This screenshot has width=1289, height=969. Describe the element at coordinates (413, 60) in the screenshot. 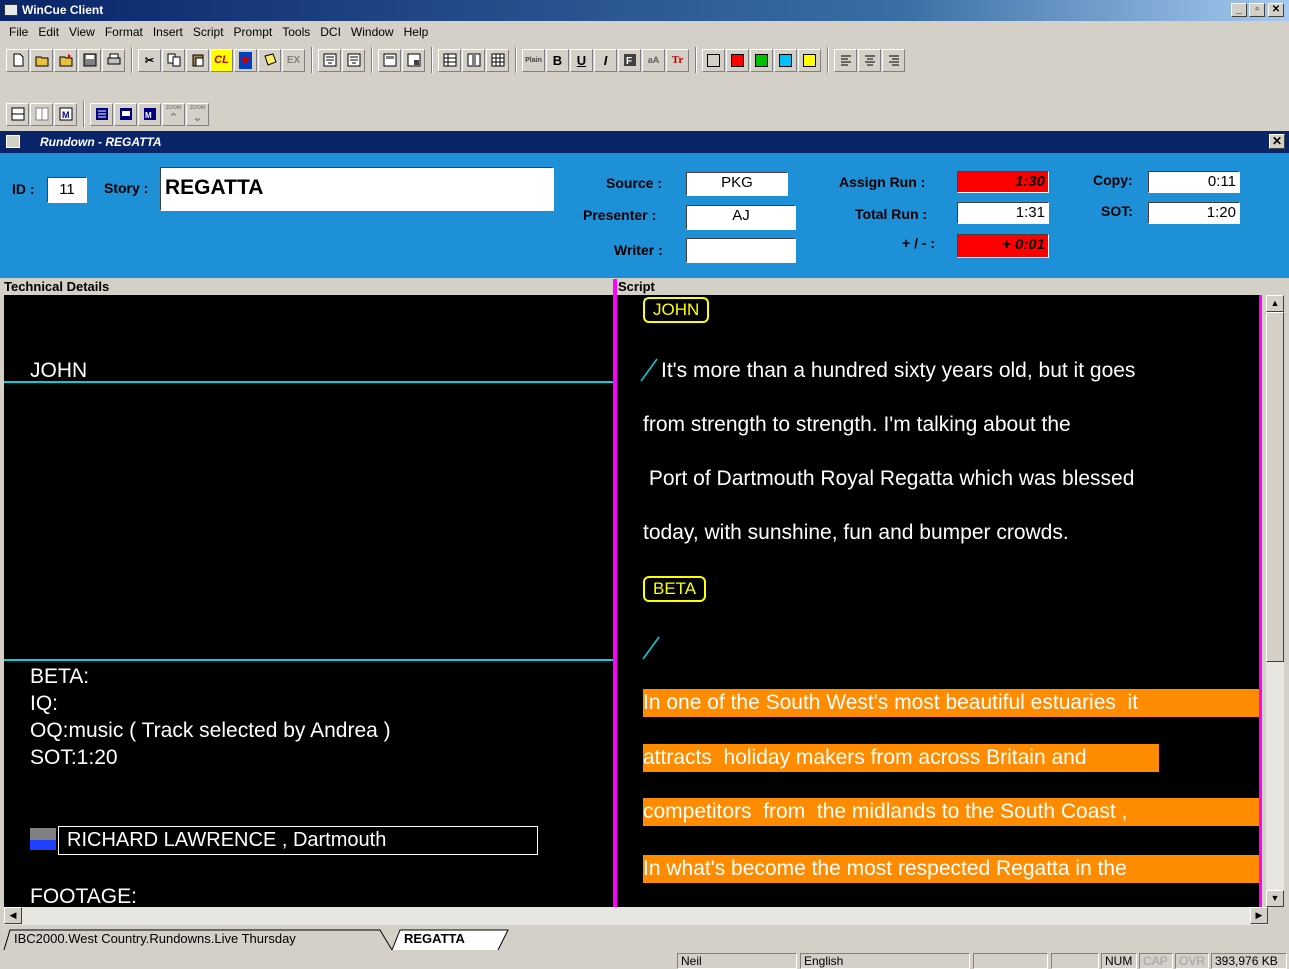

I see `layout-b-icon` at that location.